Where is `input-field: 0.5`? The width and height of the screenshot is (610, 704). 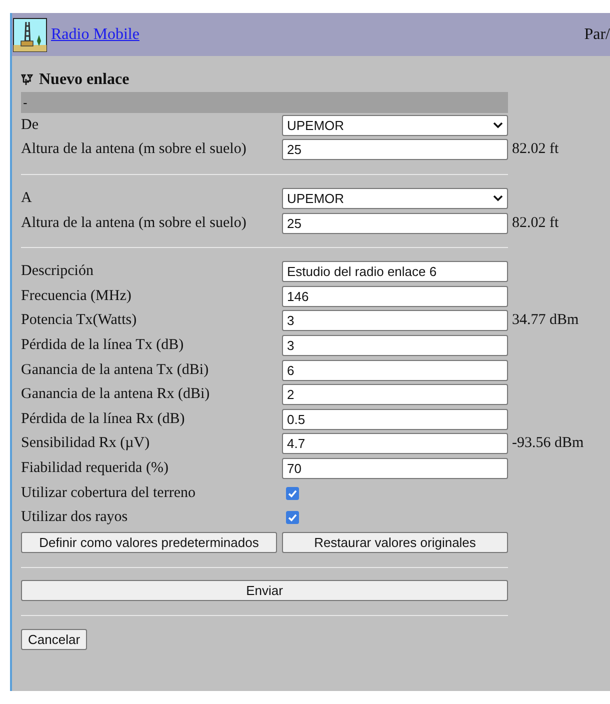
input-field: 0.5 is located at coordinates (395, 419).